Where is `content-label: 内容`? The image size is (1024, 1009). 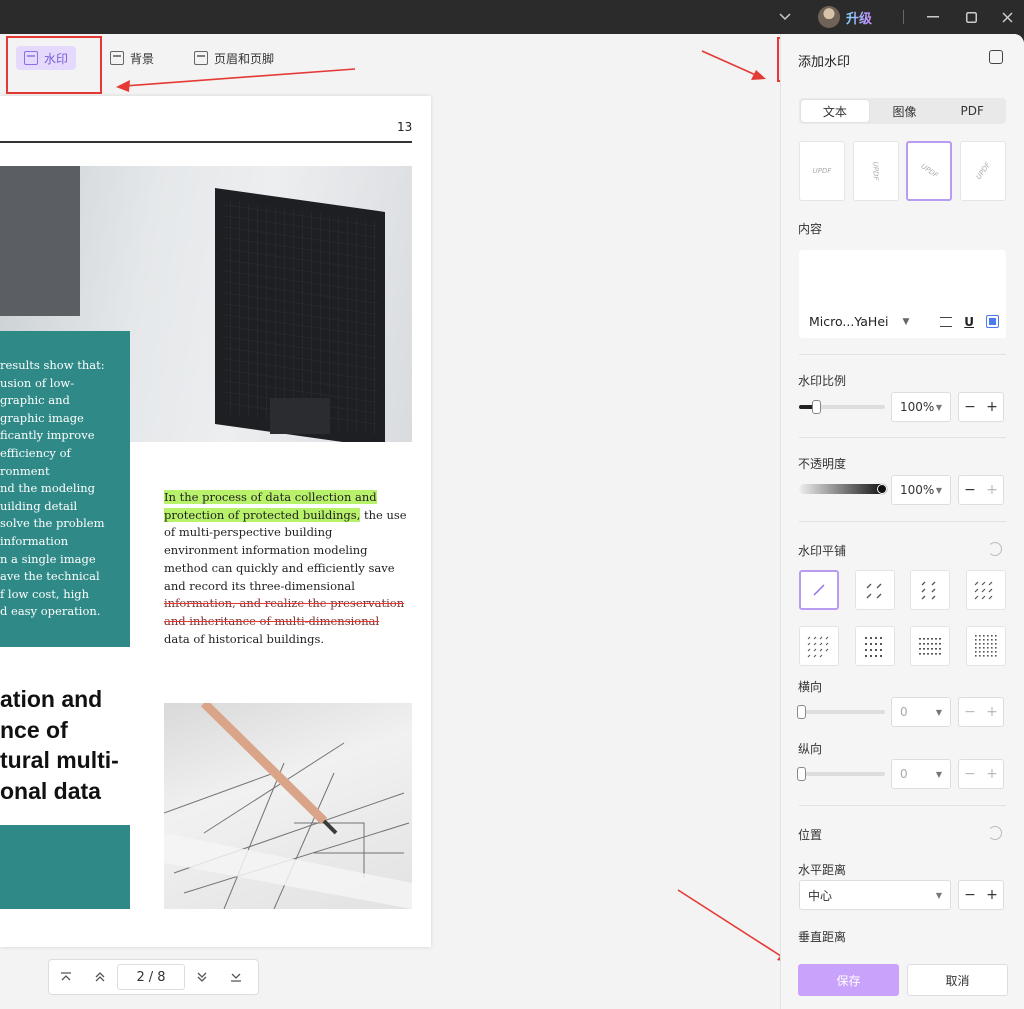
content-label: 内容 is located at coordinates (810, 229).